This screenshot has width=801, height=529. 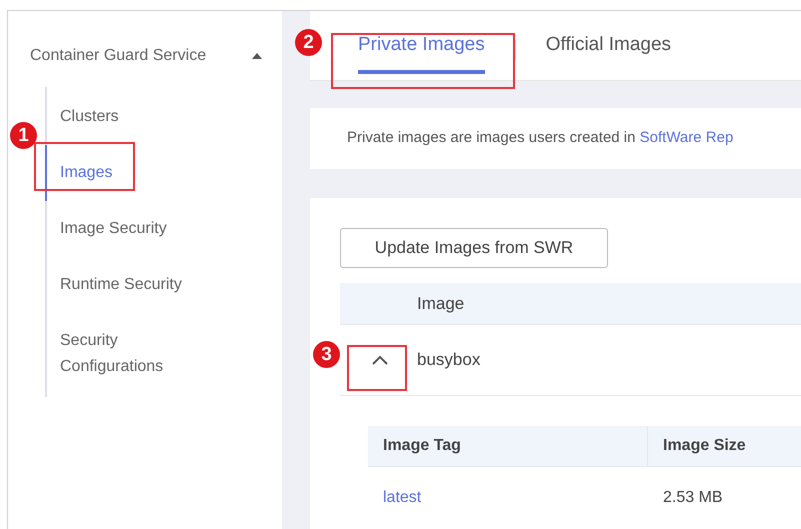 What do you see at coordinates (135, 173) in the screenshot?
I see `nav-item: Images` at bounding box center [135, 173].